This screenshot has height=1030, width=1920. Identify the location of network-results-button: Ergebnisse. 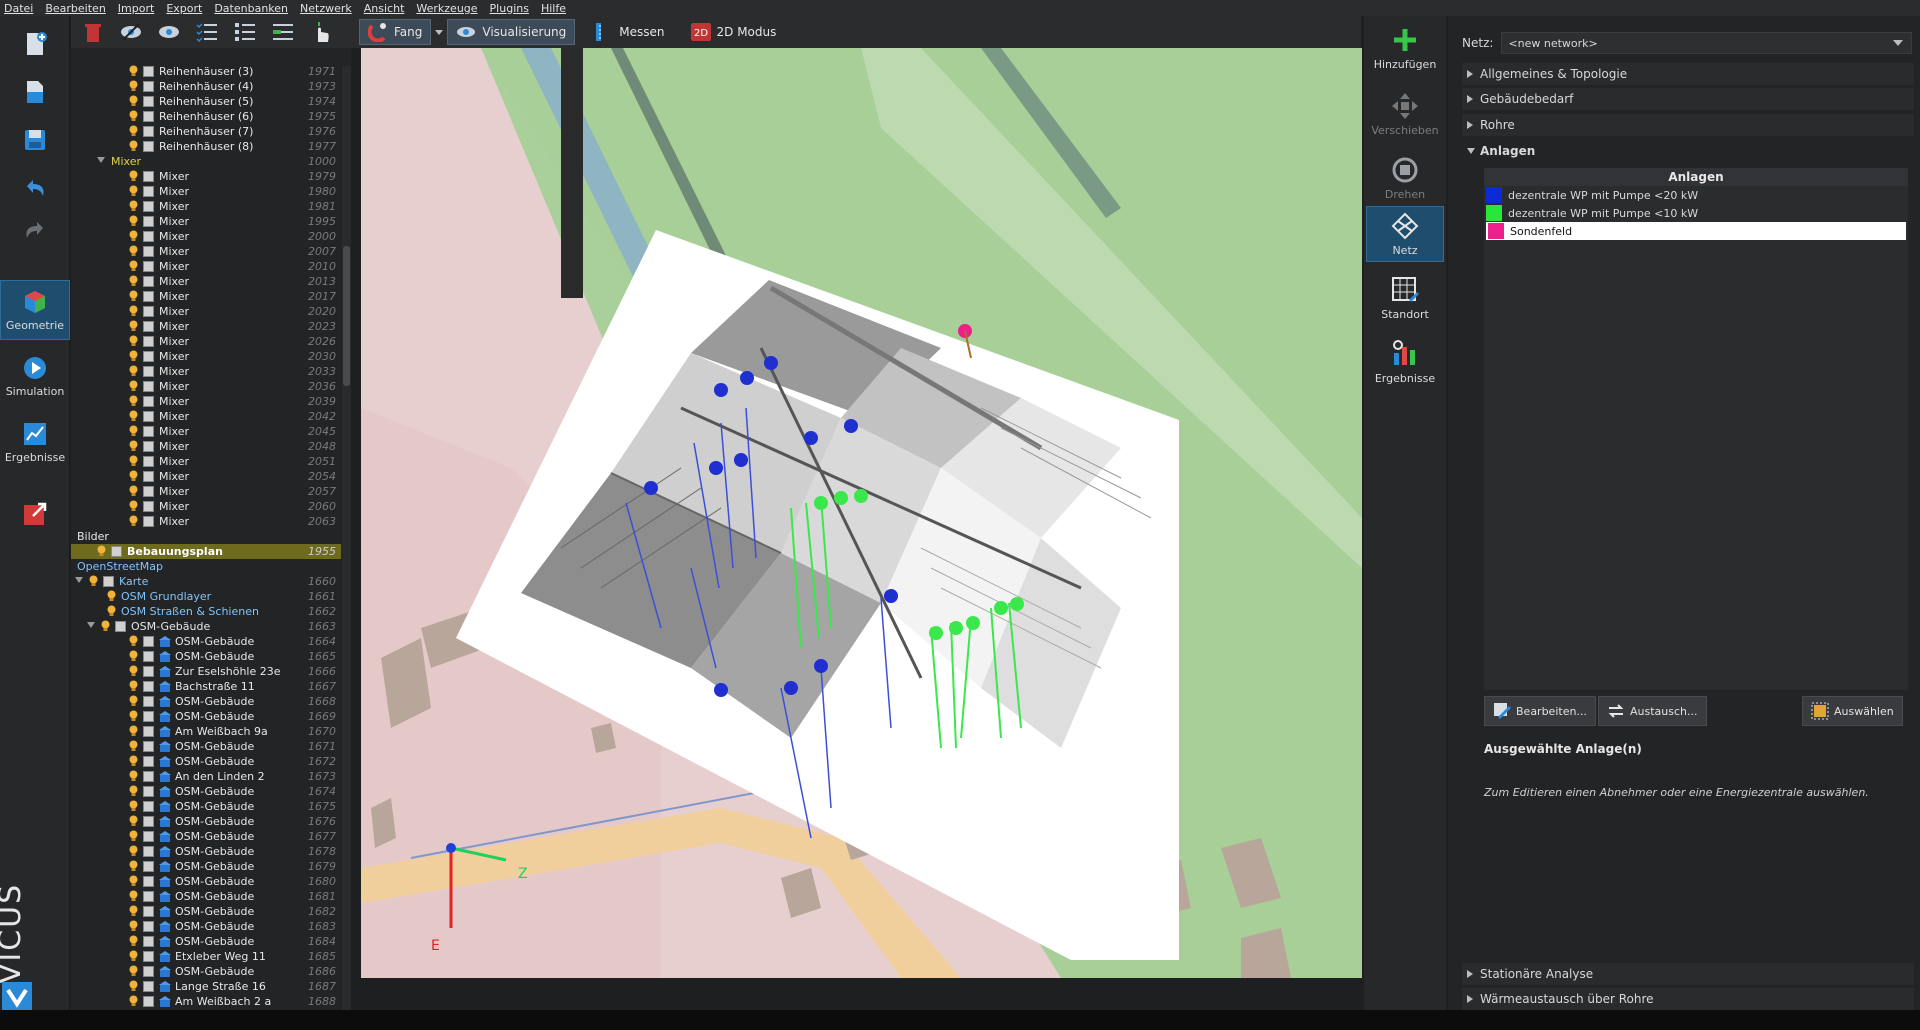
(1405, 362).